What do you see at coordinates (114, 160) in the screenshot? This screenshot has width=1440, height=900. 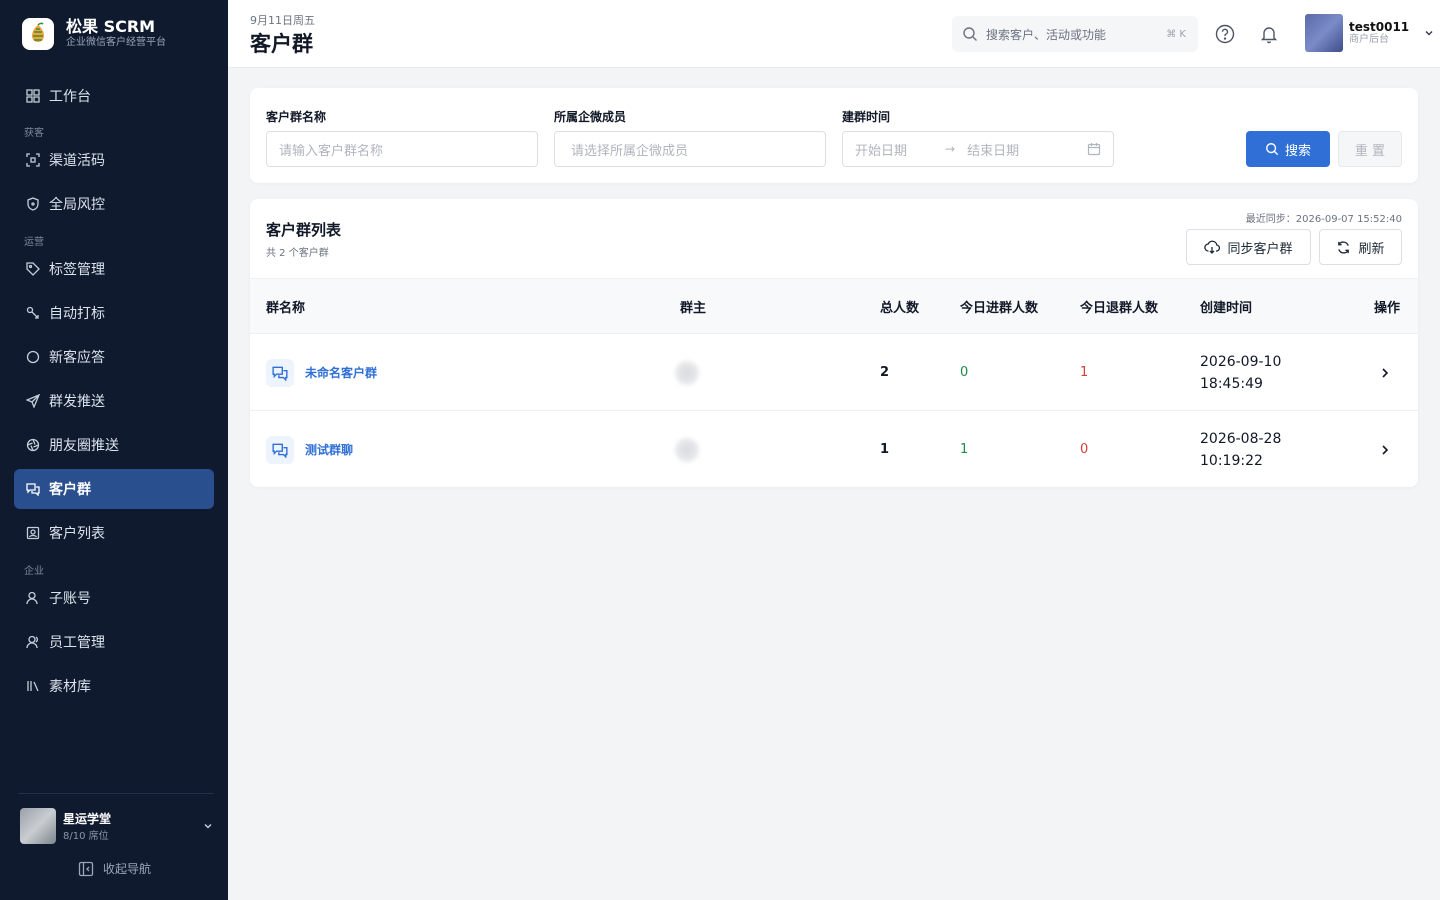 I see `nav-item-channel-code: 渠道活码` at bounding box center [114, 160].